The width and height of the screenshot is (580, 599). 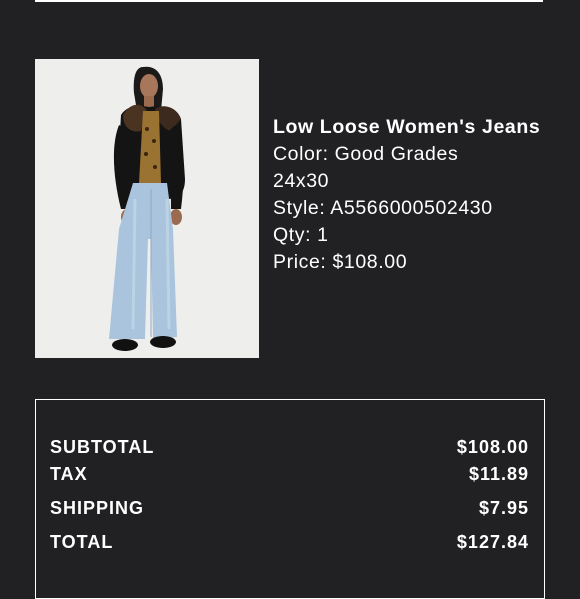 What do you see at coordinates (492, 542) in the screenshot?
I see `total-value: $127.84` at bounding box center [492, 542].